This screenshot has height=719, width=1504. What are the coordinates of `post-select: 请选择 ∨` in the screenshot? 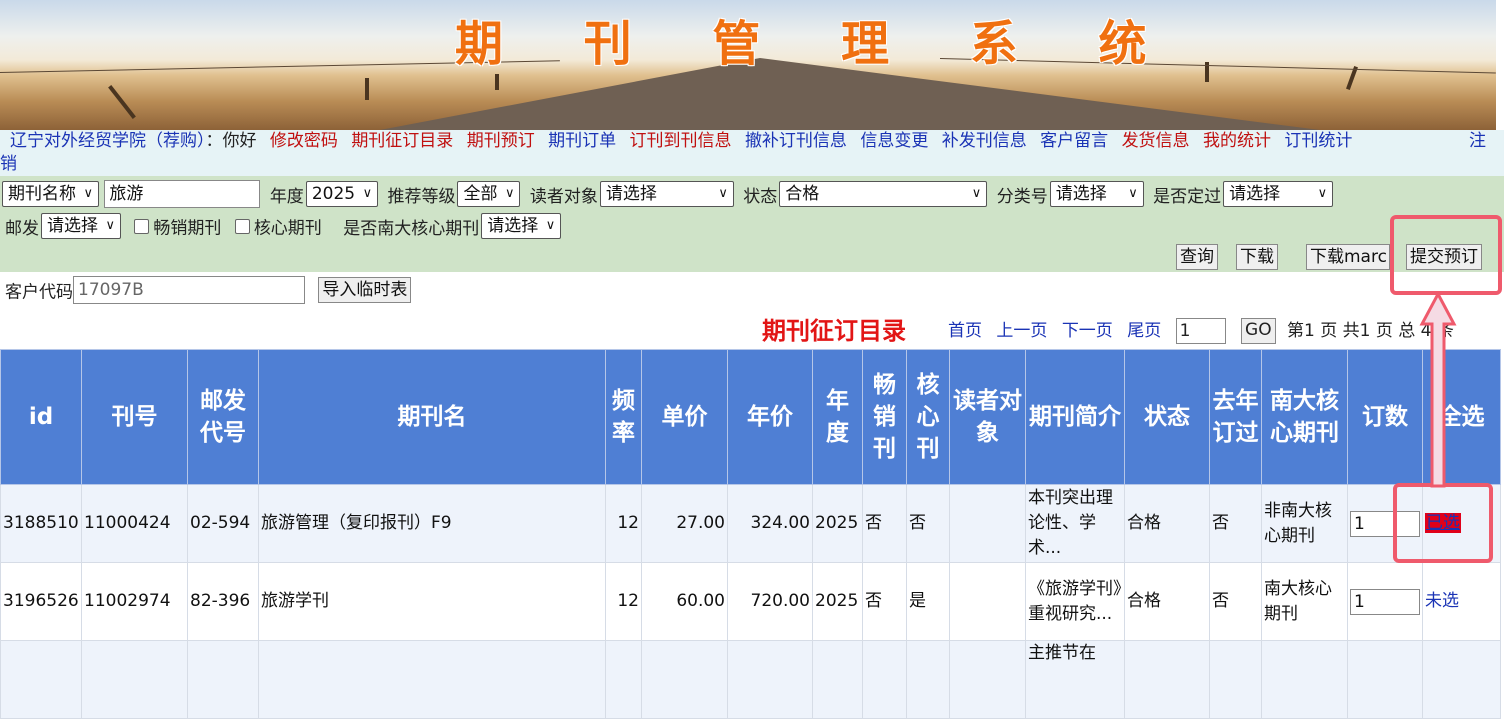 It's located at (81, 226).